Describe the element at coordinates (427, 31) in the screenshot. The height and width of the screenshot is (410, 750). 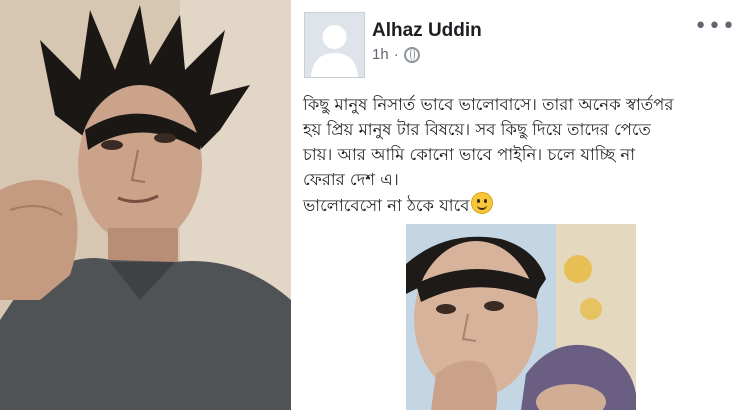
I see `post-author-name: Alhaz Uddin` at that location.